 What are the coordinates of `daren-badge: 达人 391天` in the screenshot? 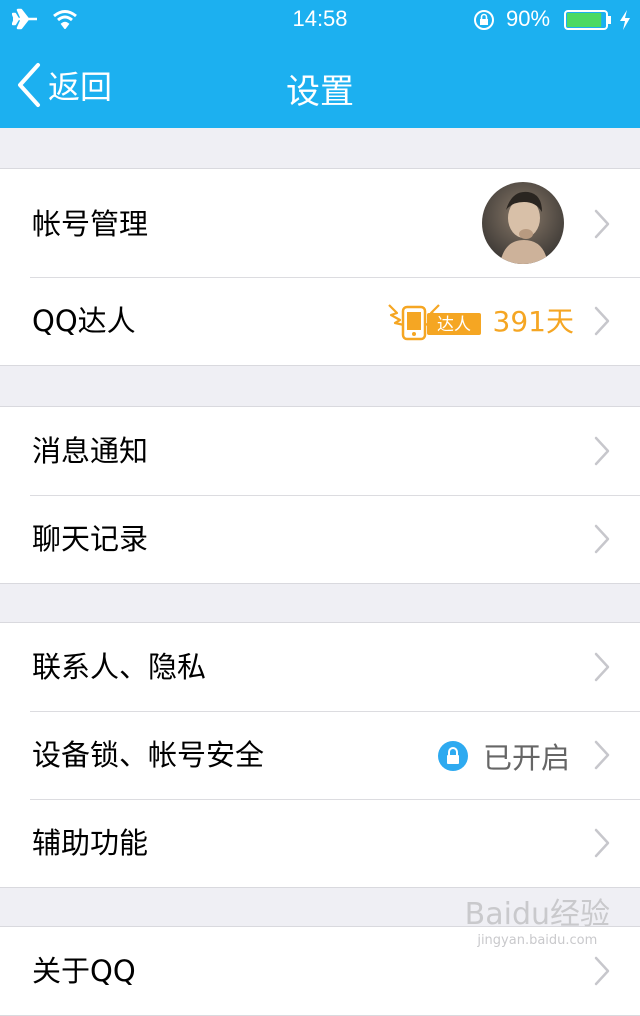 It's located at (480, 320).